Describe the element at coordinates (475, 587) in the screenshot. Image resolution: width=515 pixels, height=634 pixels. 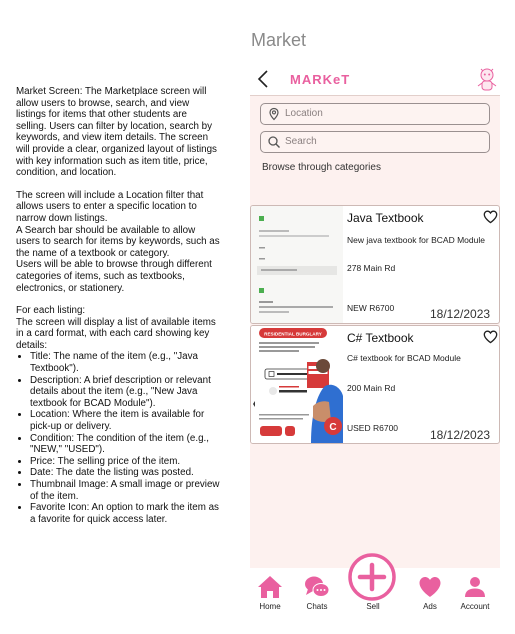
I see `user-account-icon` at that location.